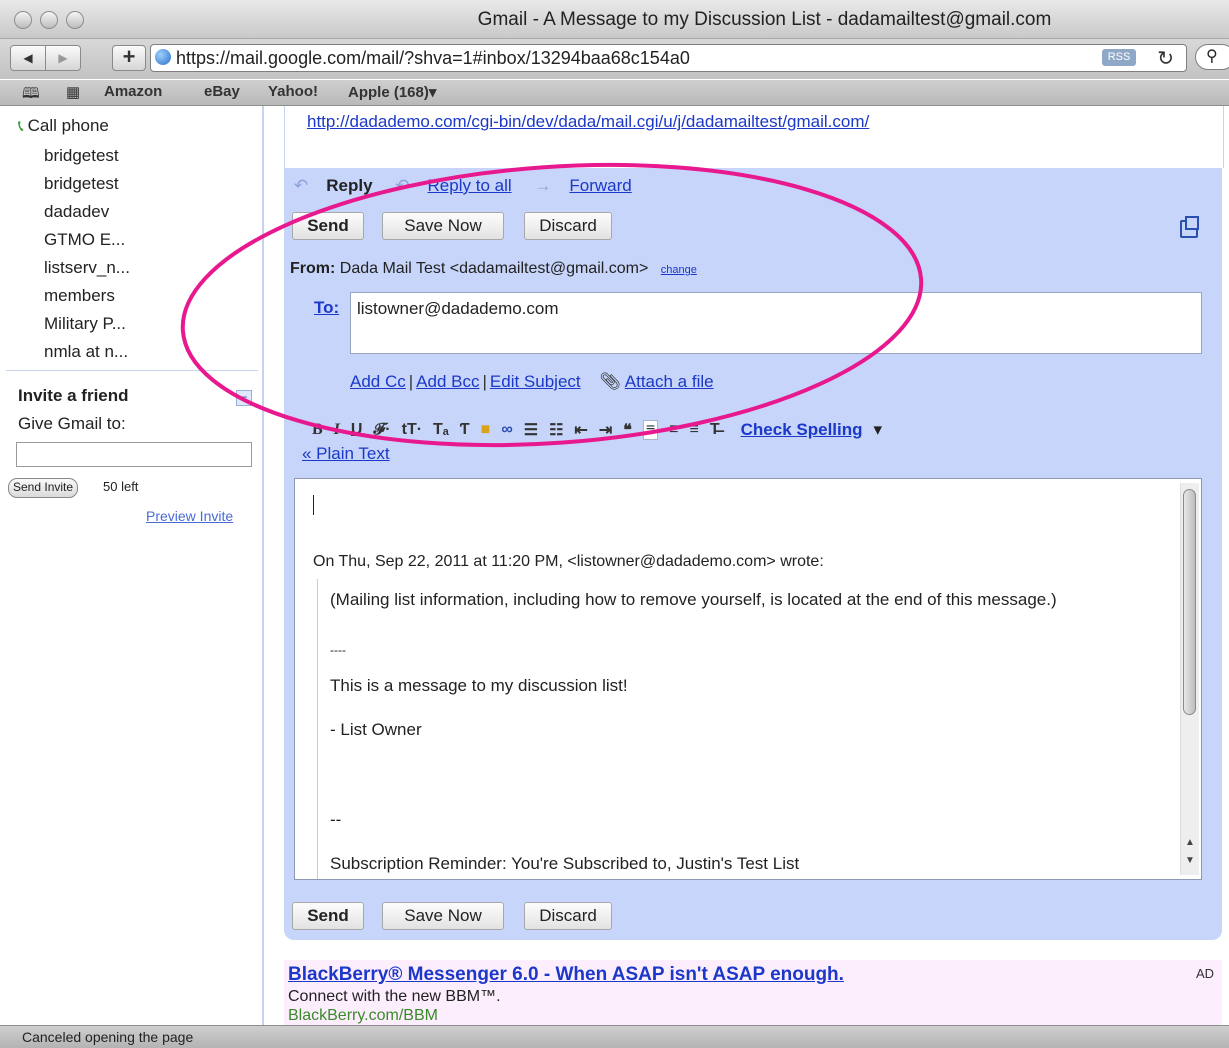  What do you see at coordinates (28, 58) in the screenshot?
I see `back-button: ◀` at bounding box center [28, 58].